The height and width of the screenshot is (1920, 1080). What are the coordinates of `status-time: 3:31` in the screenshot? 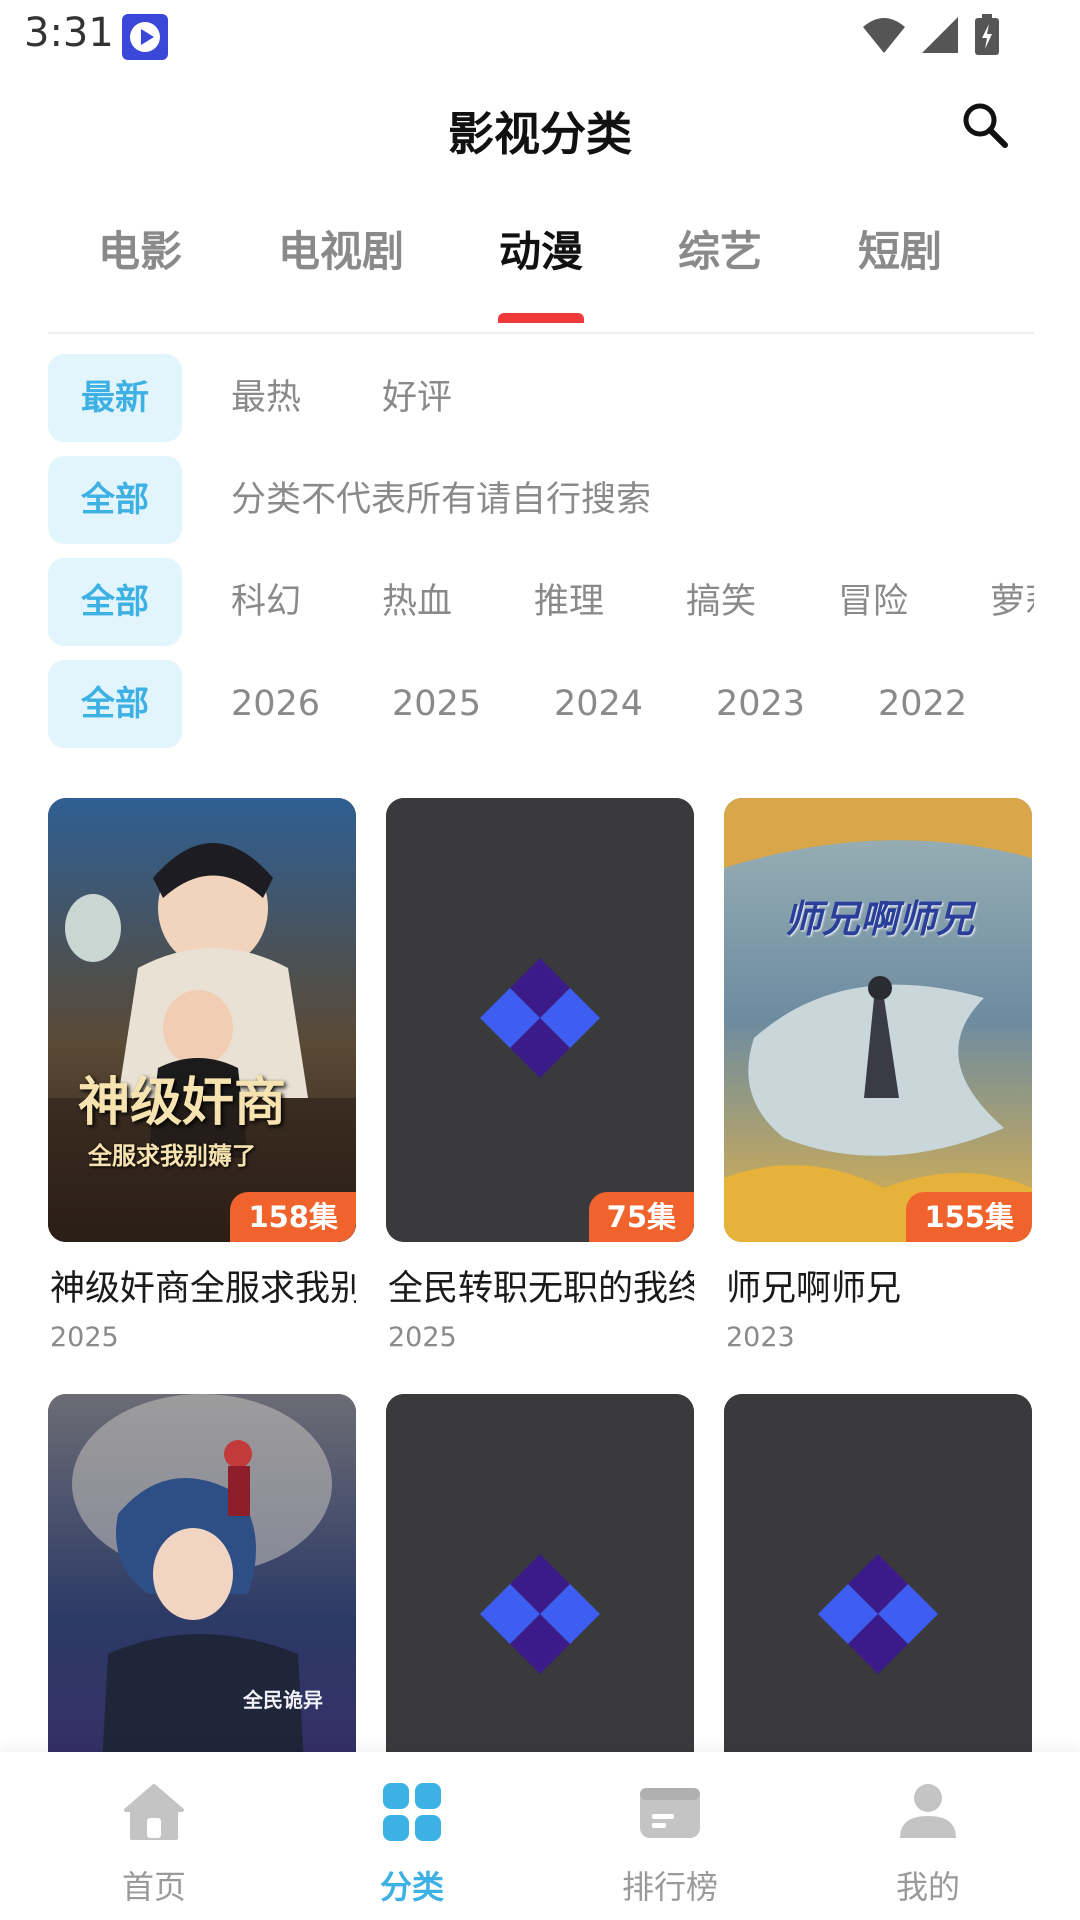 It's located at (69, 33).